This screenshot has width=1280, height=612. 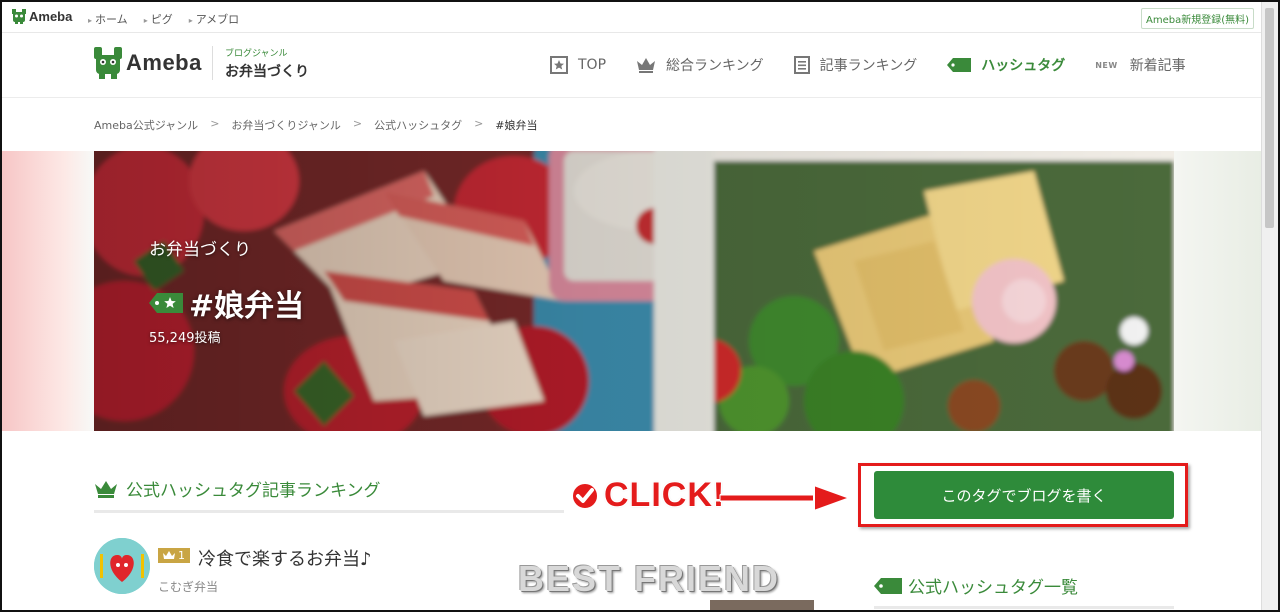 I want to click on nav-new-articles-label: 新着記事, so click(x=1157, y=66).